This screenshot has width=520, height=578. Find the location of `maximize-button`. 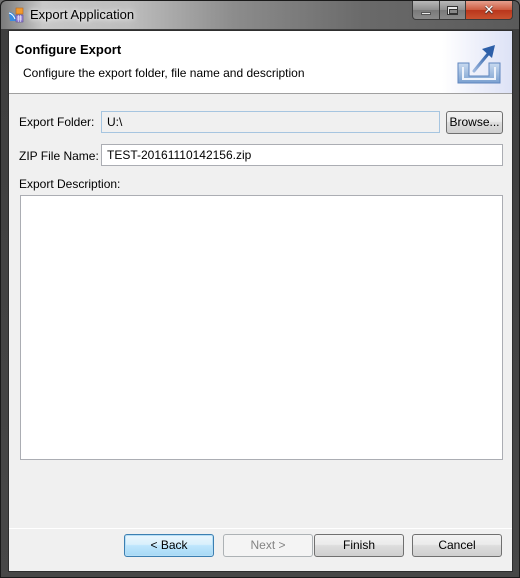

maximize-button is located at coordinates (453, 10).